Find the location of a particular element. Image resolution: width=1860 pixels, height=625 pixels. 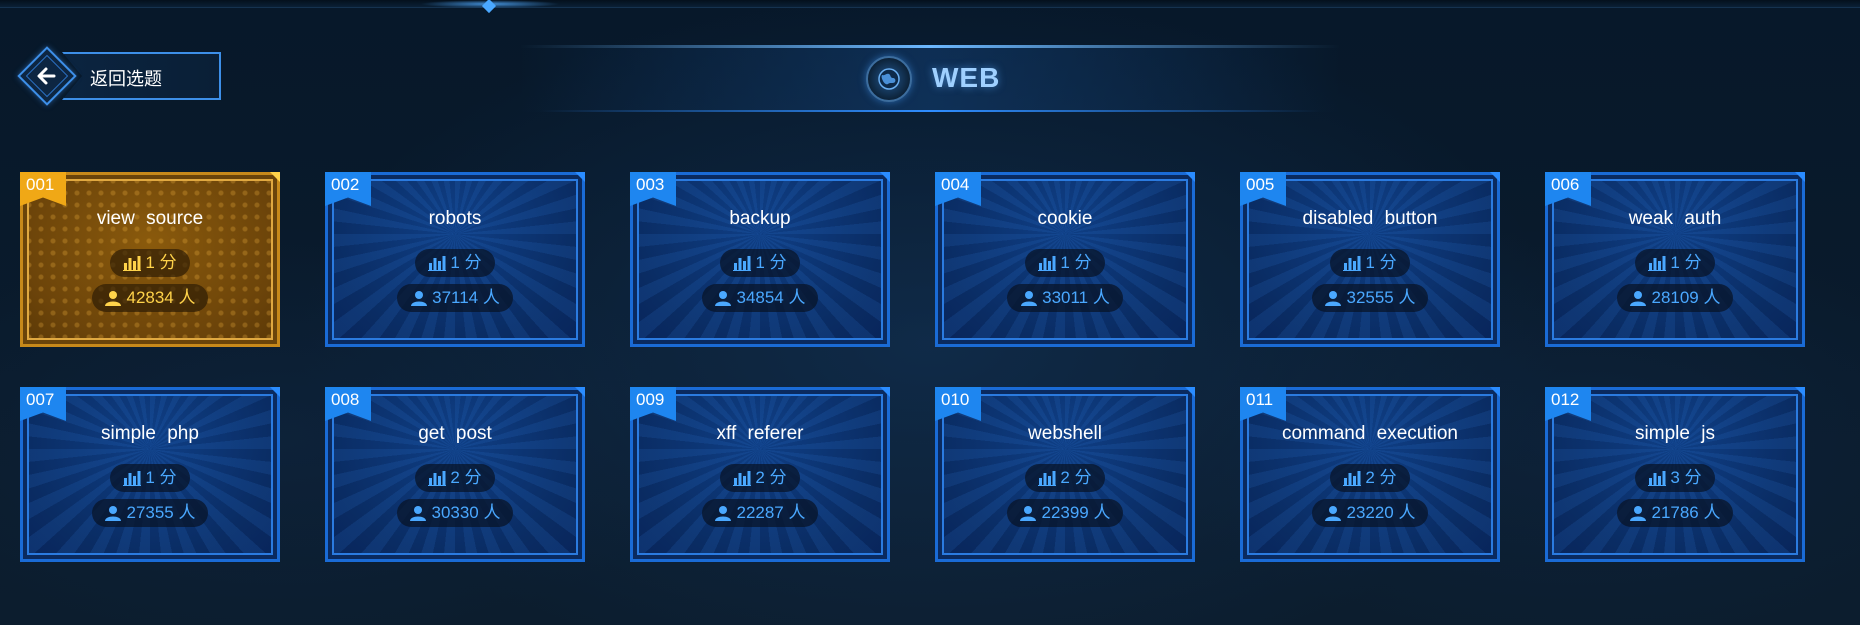

challenge-card: 003 backup 1 分 34854 人 is located at coordinates (760, 259).